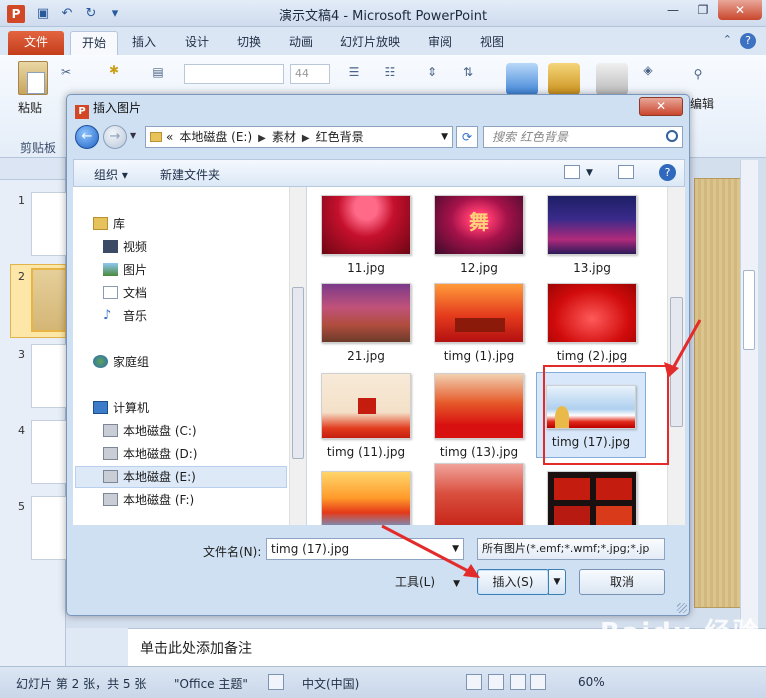 This screenshot has height=698, width=766. Describe the element at coordinates (740, 10) in the screenshot. I see `close-button: ✕` at that location.